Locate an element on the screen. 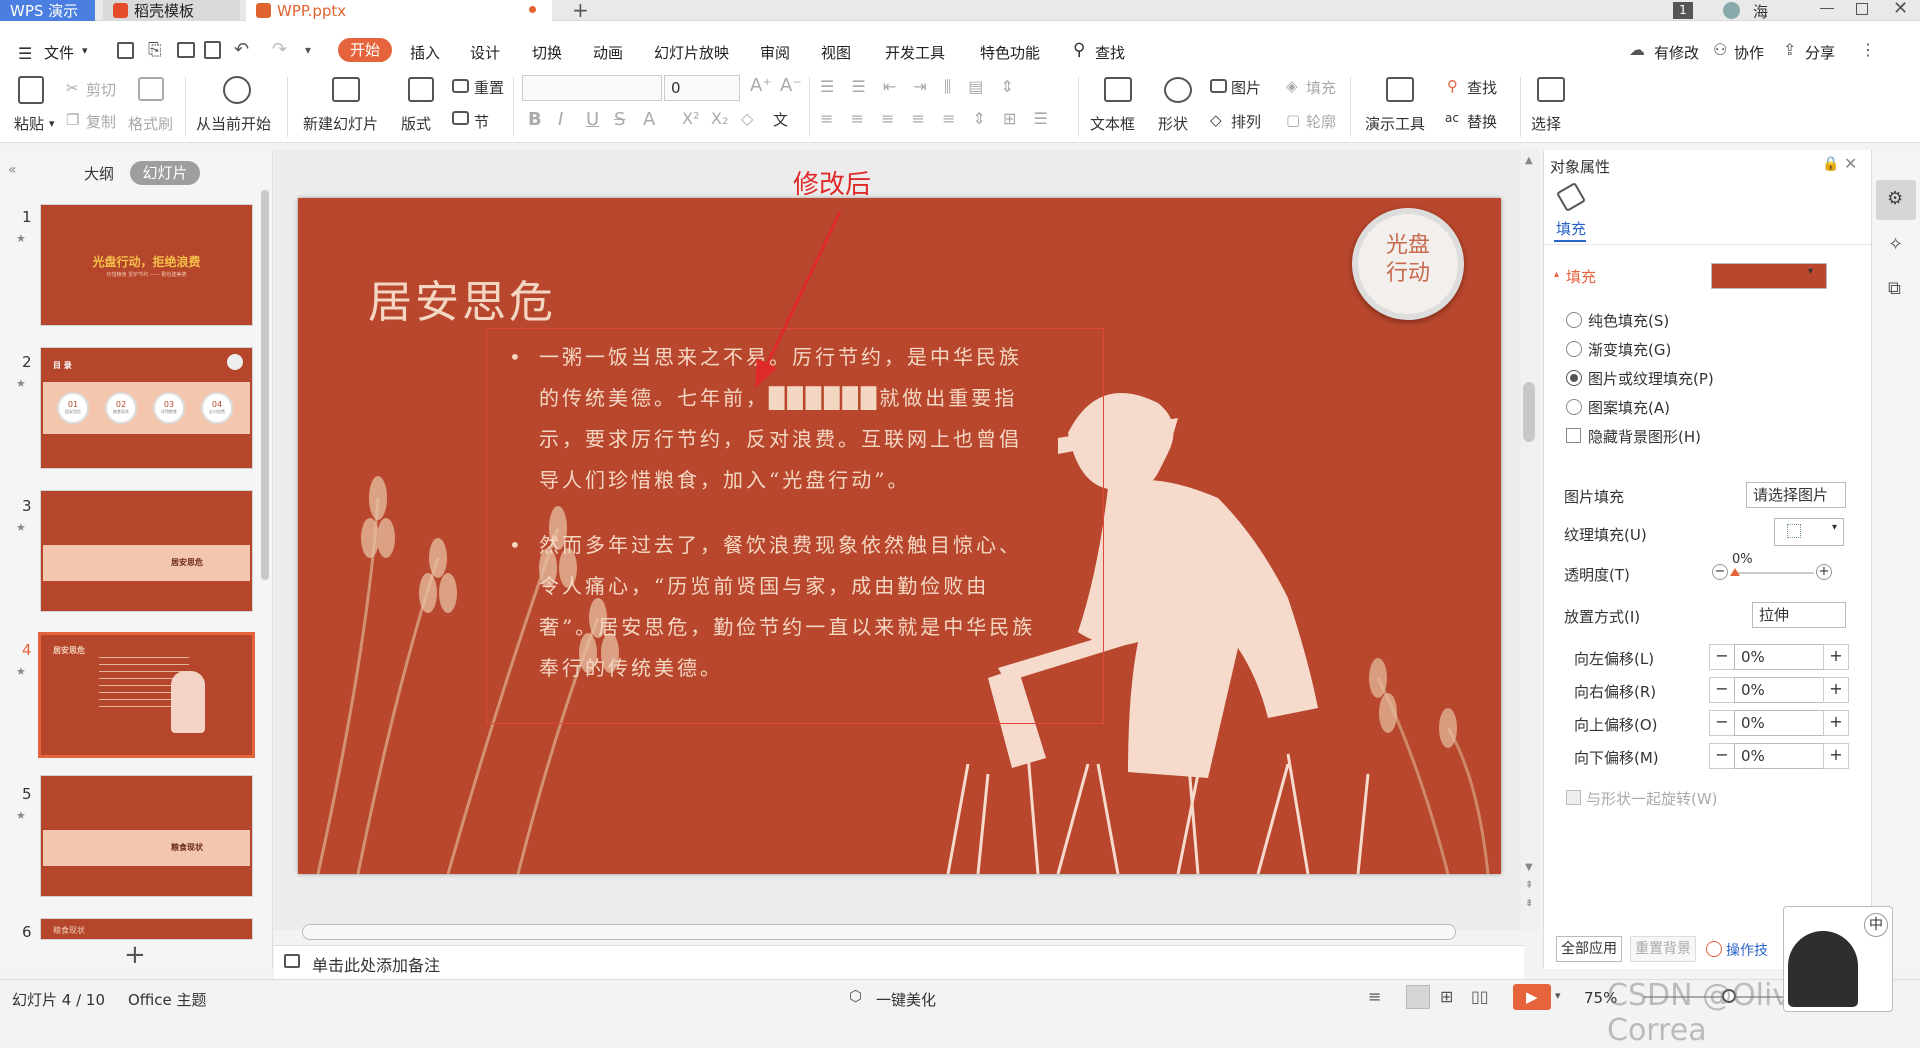  theme-name: Office 主题 is located at coordinates (167, 999).